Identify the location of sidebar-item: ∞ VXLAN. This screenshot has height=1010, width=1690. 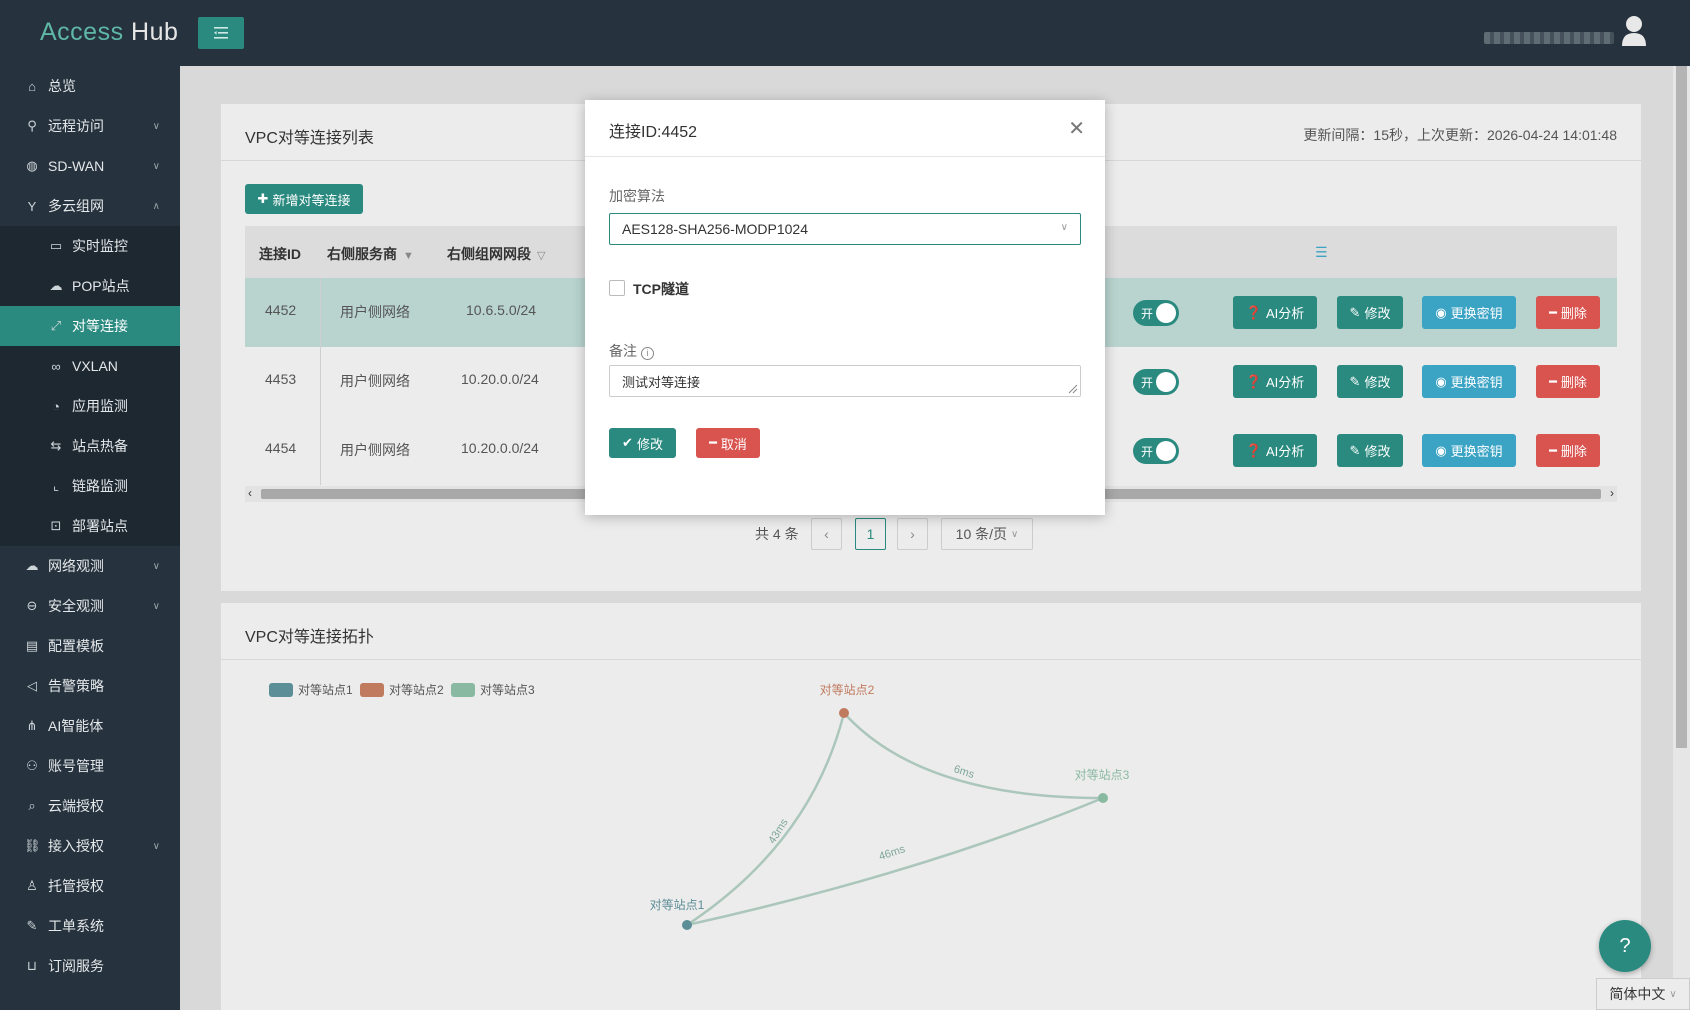
(90, 366).